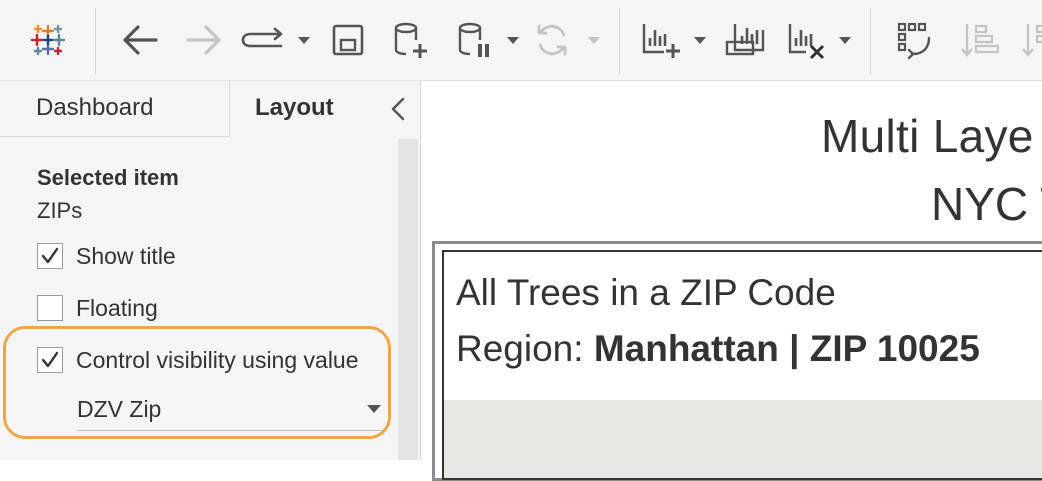  Describe the element at coordinates (48, 40) in the screenshot. I see `tableau-logo-icon` at that location.